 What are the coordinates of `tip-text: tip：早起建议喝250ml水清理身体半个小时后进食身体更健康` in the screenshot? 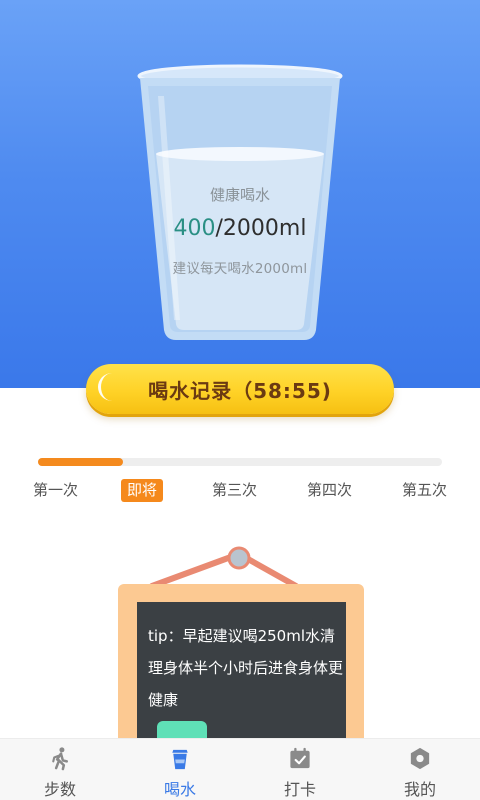 It's located at (246, 668).